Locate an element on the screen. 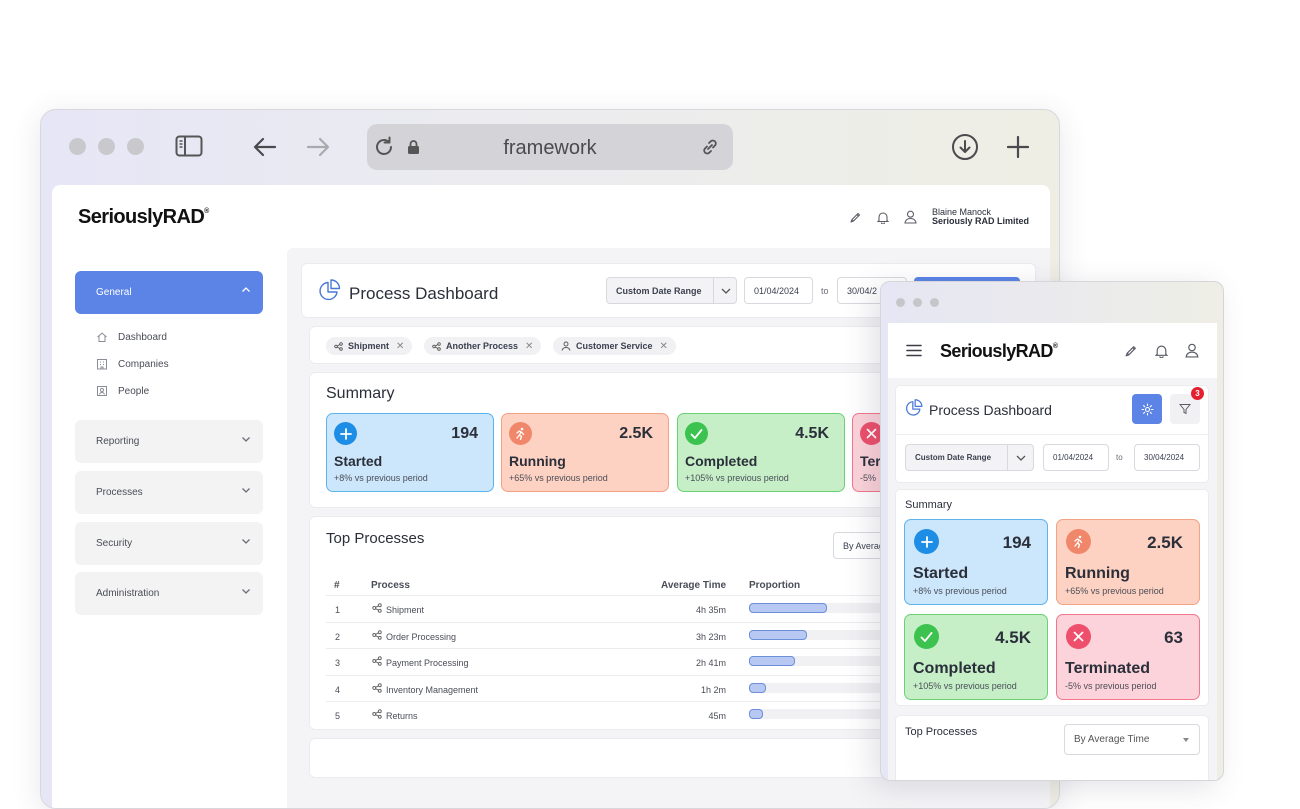 The width and height of the screenshot is (1300, 809). stat-card-terminated: 63 Terminated -5% vs previous period is located at coordinates (1128, 657).